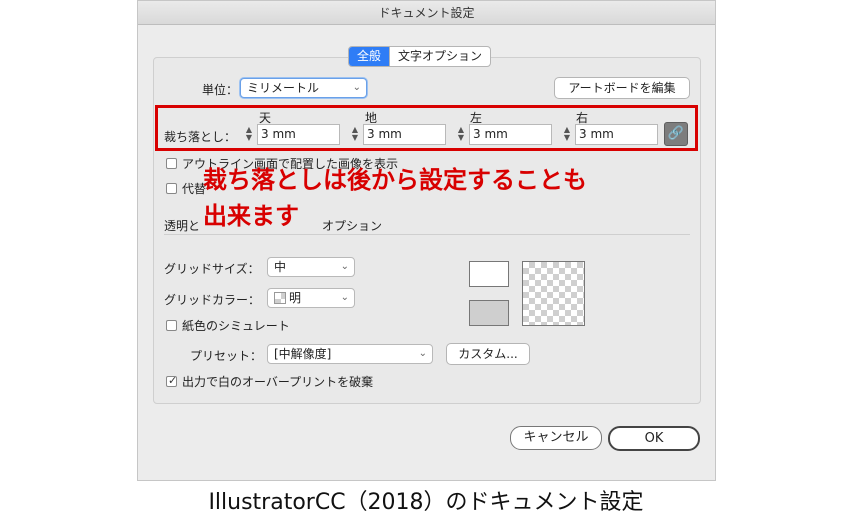  Describe the element at coordinates (251, 216) in the screenshot. I see `annotation-line-2: 出来ます` at that location.